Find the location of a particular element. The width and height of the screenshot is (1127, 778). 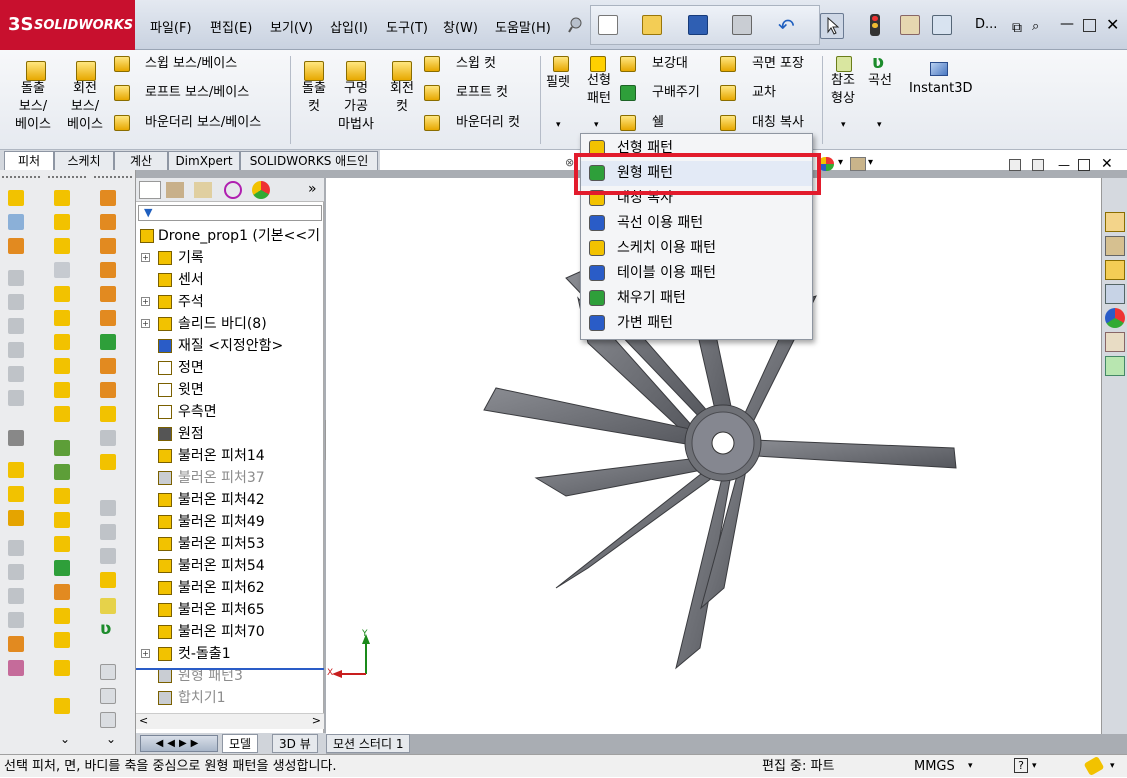

tab-model: 모델 is located at coordinates (240, 743).